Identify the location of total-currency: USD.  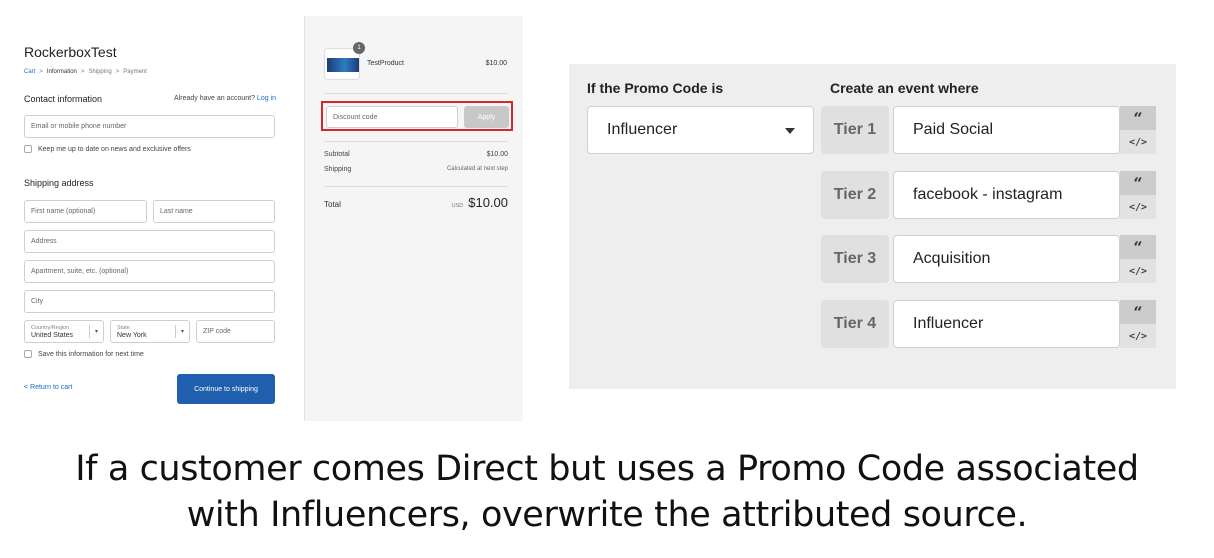
(457, 206).